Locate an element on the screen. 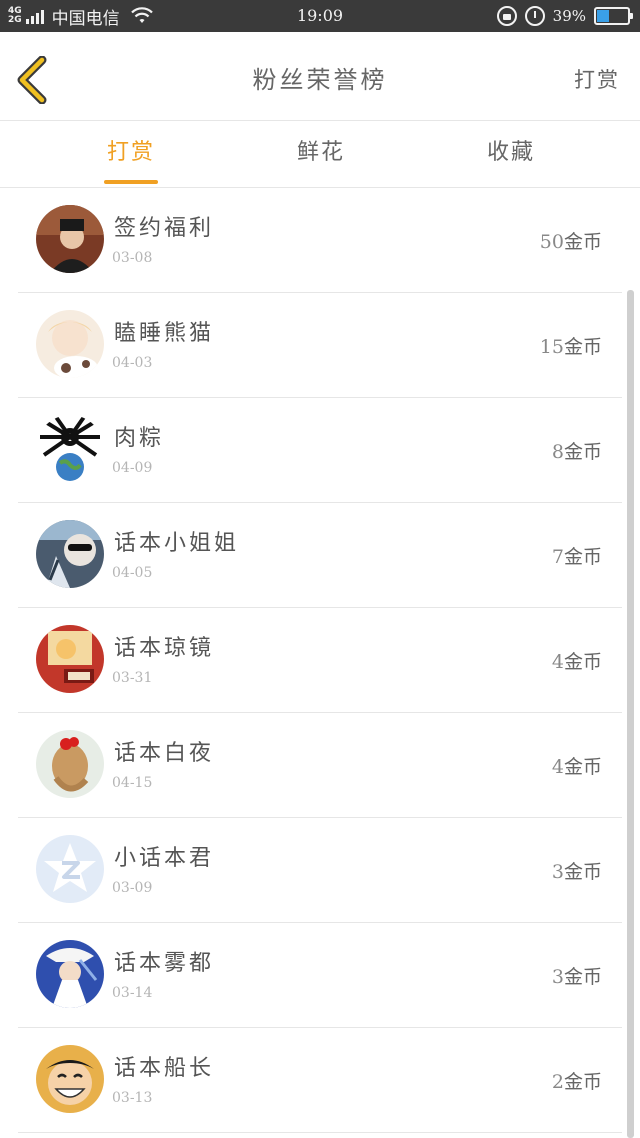 The width and height of the screenshot is (640, 1138). alarm-icon is located at coordinates (534, 16).